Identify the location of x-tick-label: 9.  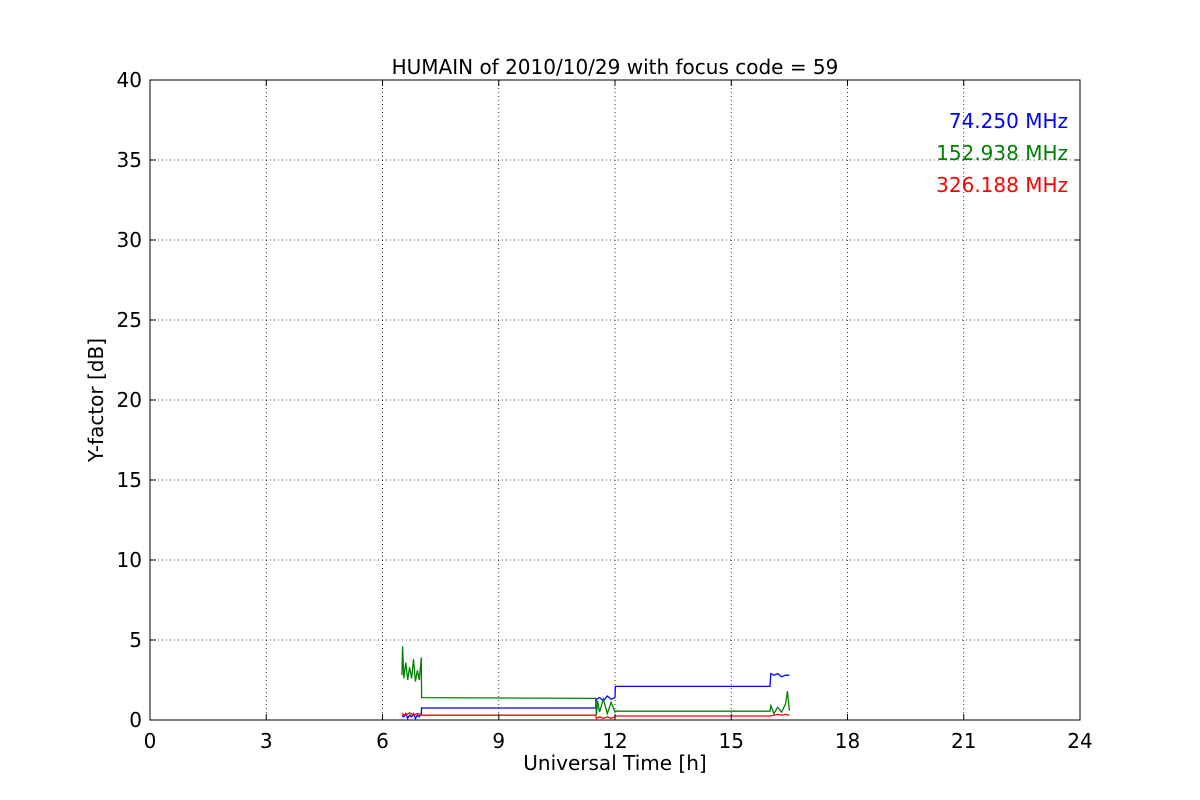
(498, 741).